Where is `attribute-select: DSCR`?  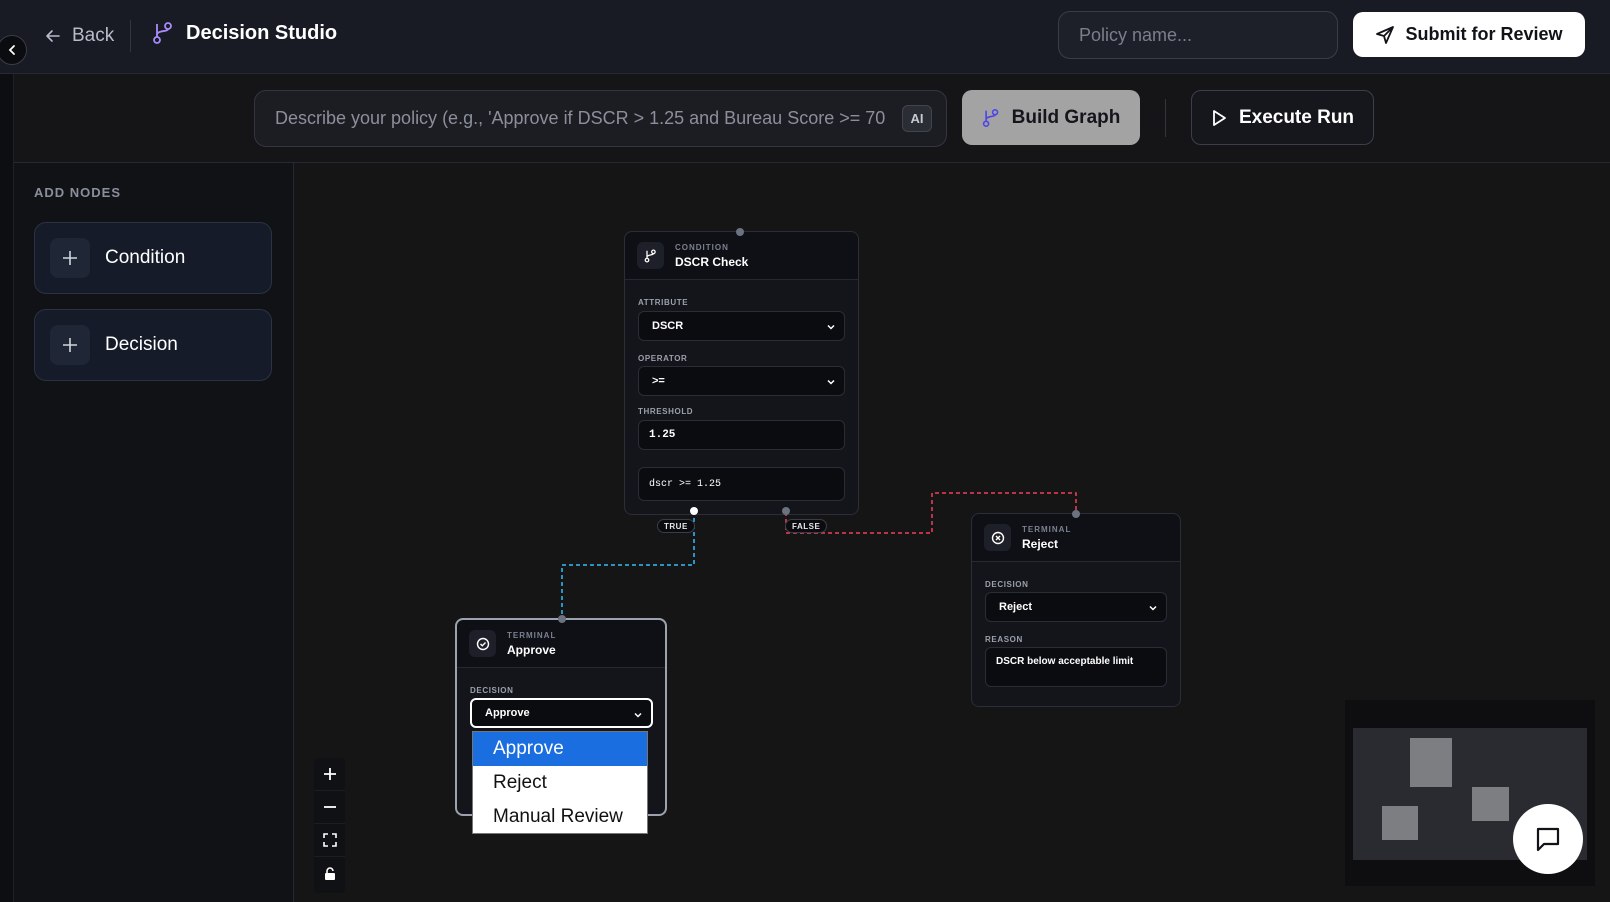 attribute-select: DSCR is located at coordinates (741, 326).